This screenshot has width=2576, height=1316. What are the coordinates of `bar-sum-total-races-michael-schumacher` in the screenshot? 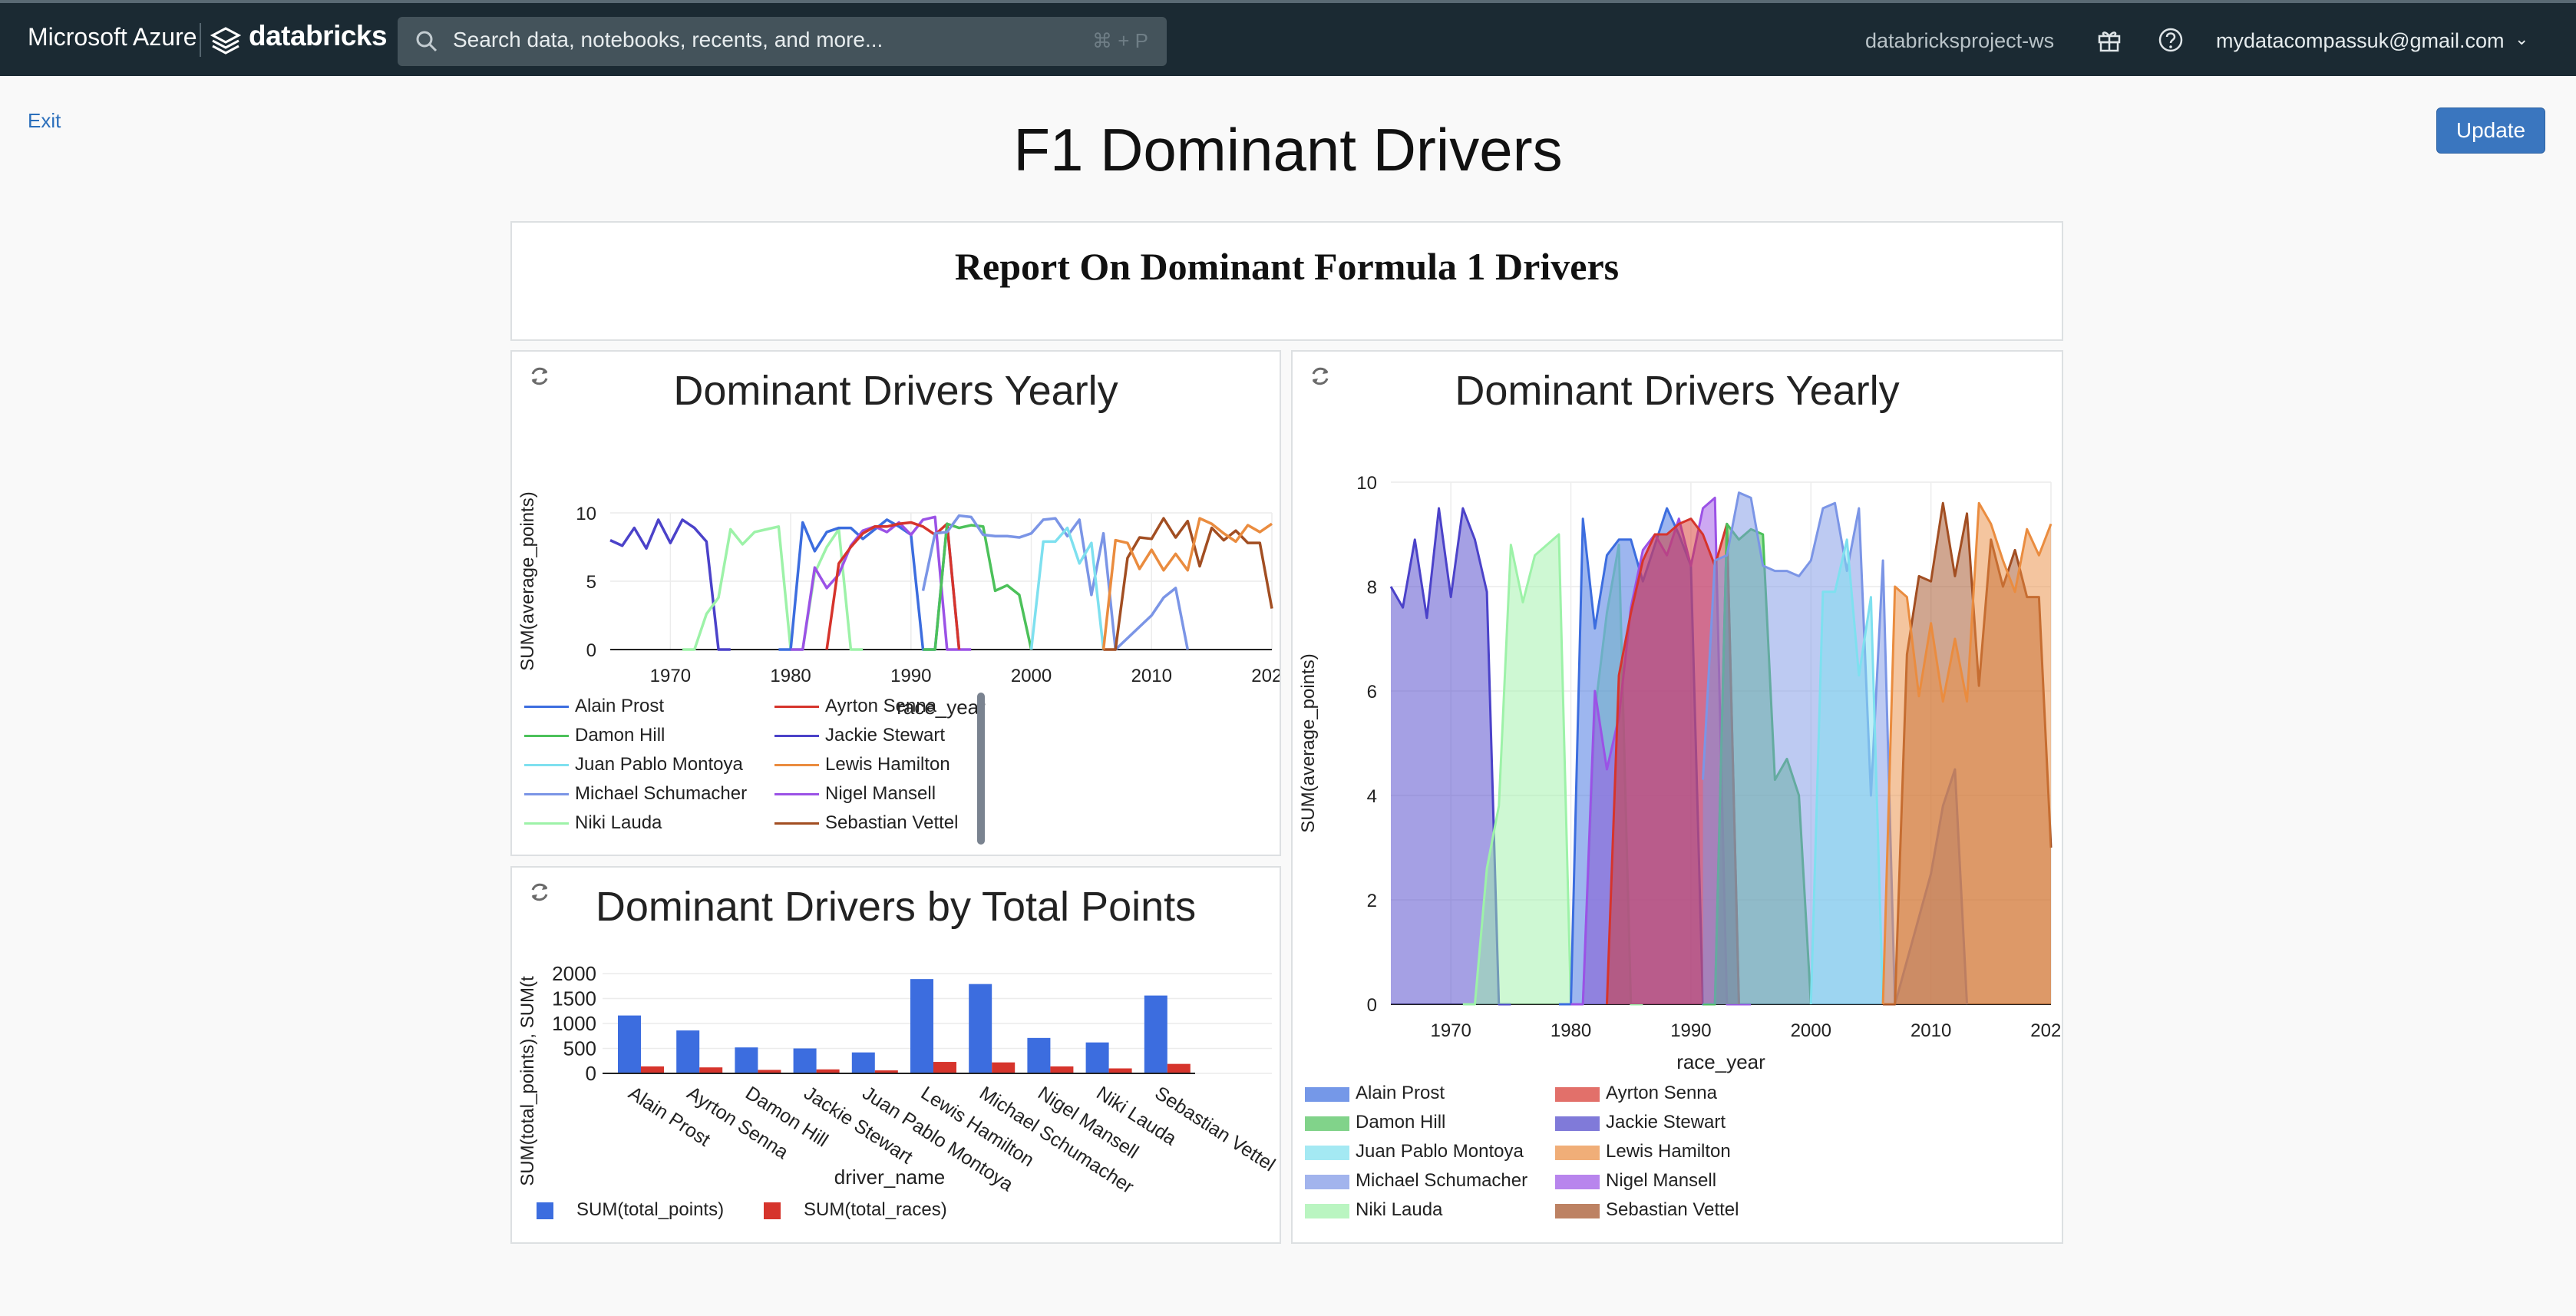 It's located at (1004, 1067).